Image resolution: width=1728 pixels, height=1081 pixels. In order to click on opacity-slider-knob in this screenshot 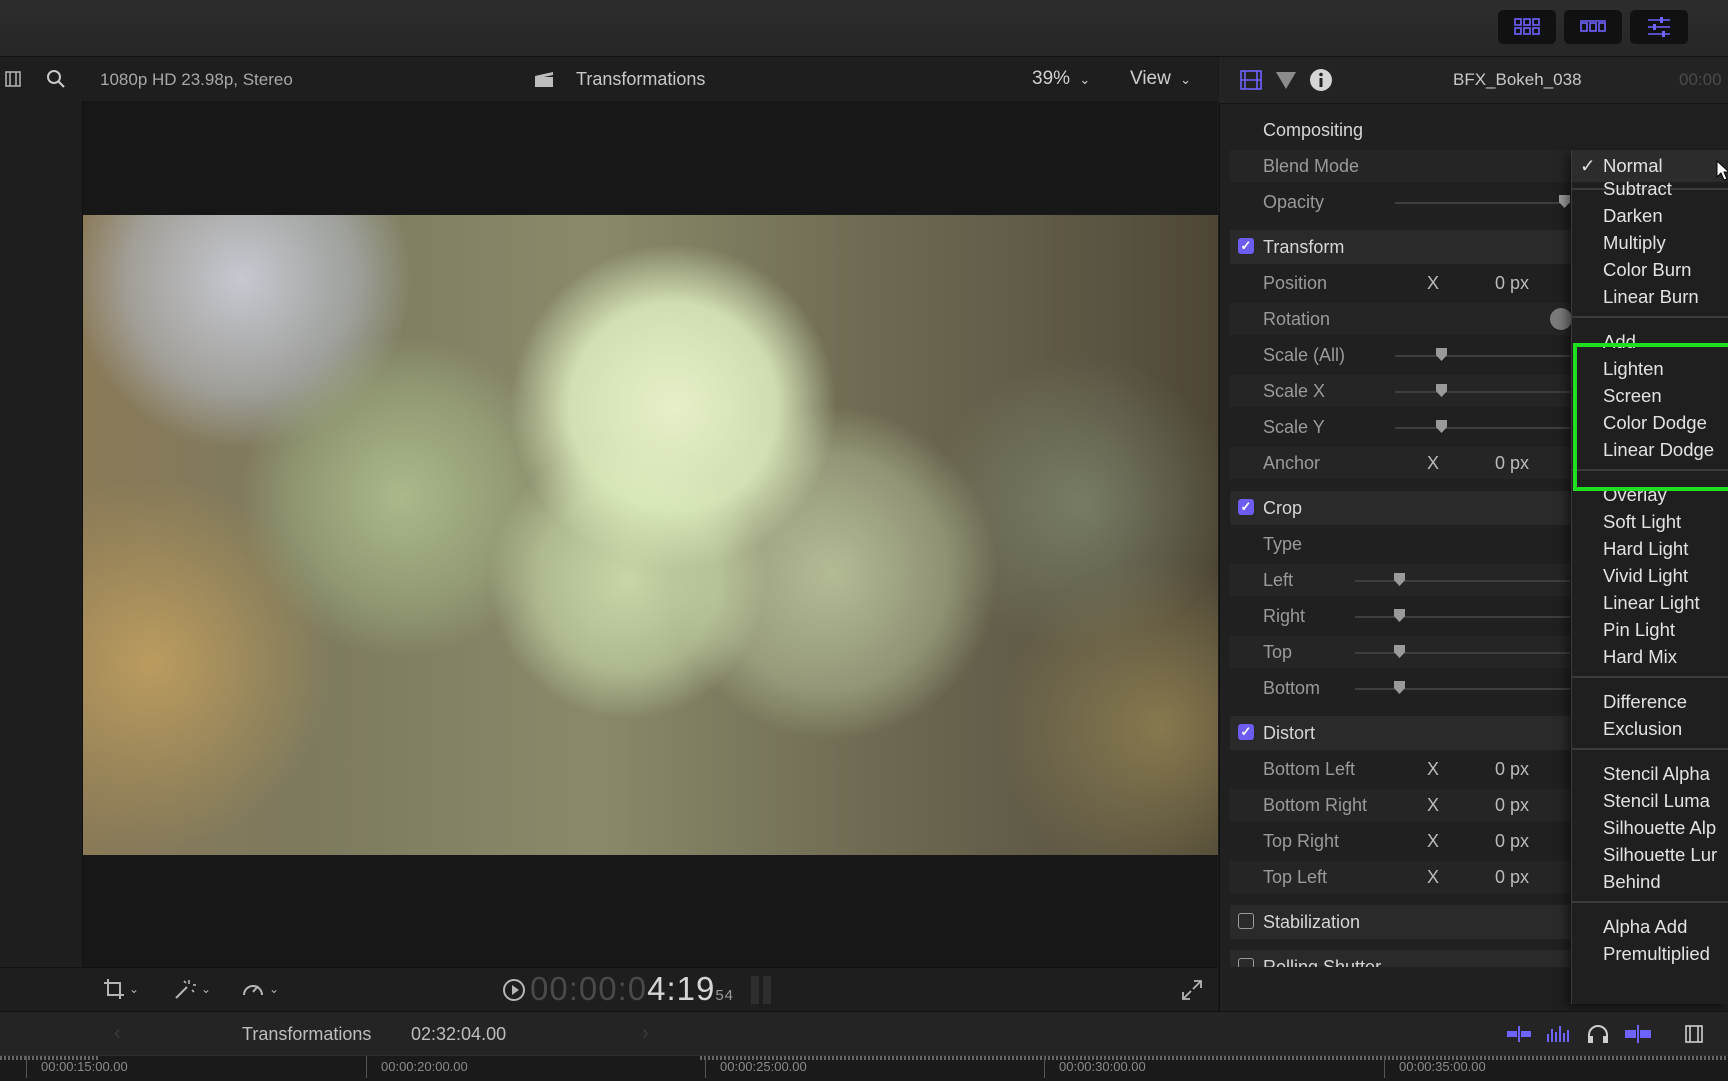, I will do `click(1564, 201)`.